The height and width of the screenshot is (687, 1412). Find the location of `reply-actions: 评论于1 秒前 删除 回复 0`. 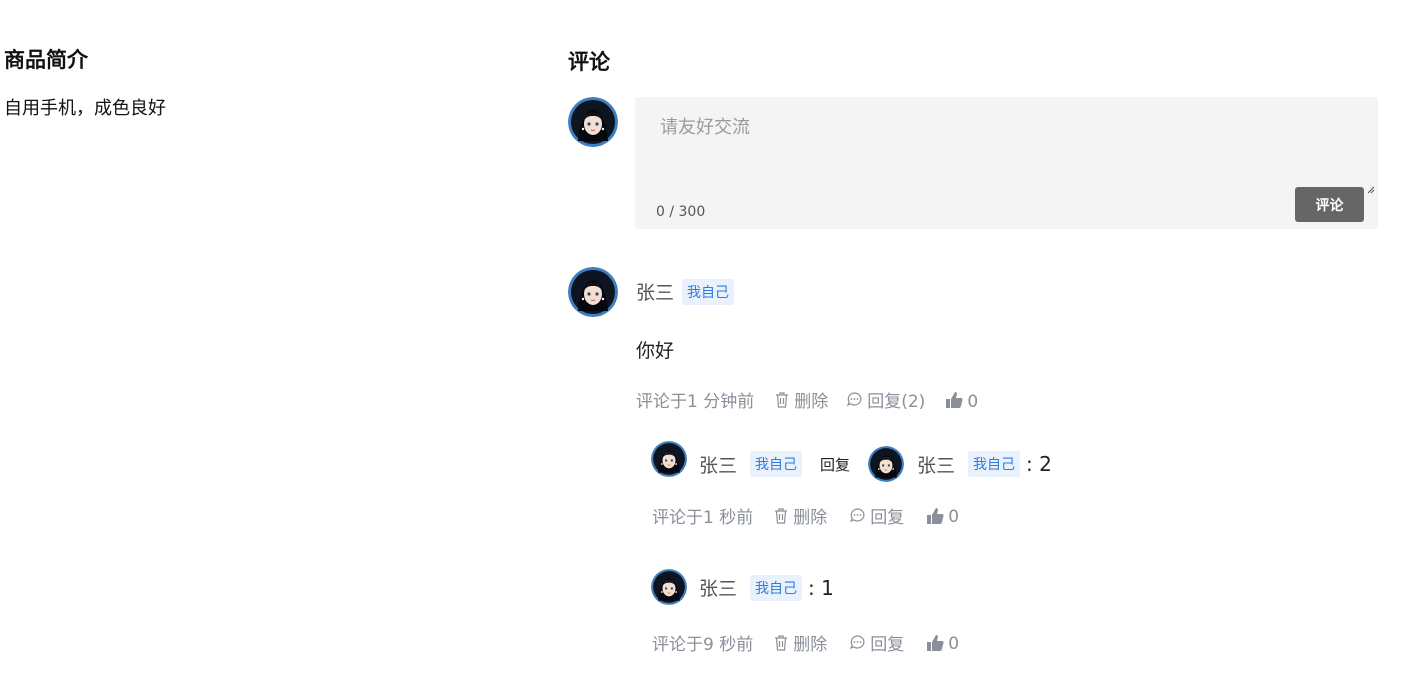

reply-actions: 评论于1 秒前 删除 回复 0 is located at coordinates (805, 516).